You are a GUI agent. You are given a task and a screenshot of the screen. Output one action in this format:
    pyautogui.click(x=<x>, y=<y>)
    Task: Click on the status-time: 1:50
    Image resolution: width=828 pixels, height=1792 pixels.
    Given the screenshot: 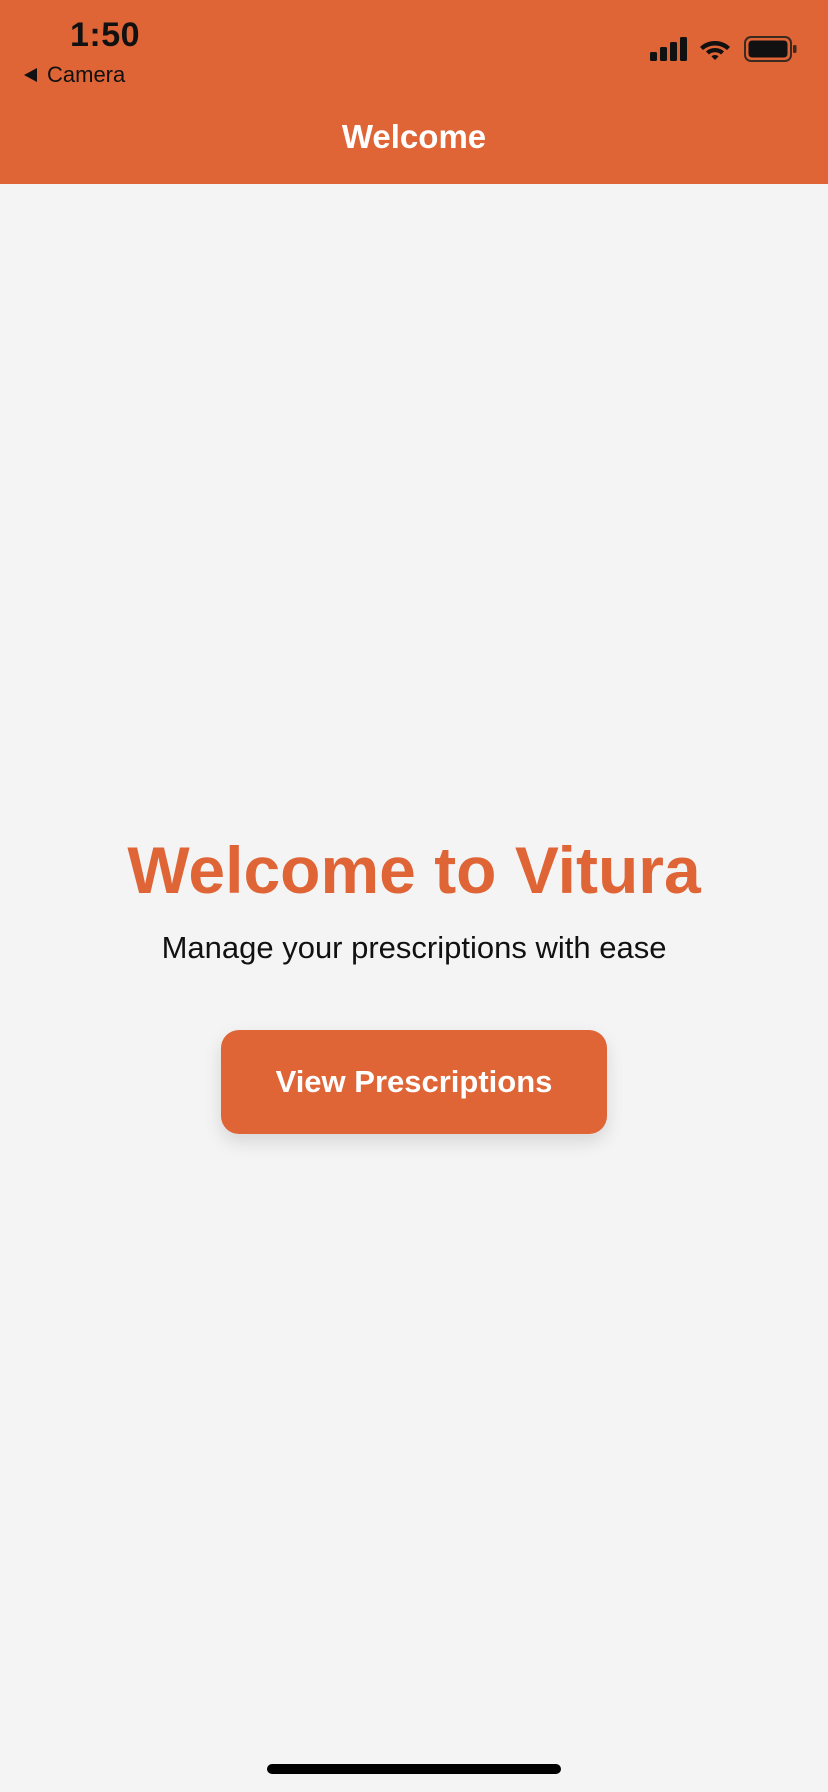 What is the action you would take?
    pyautogui.click(x=105, y=35)
    